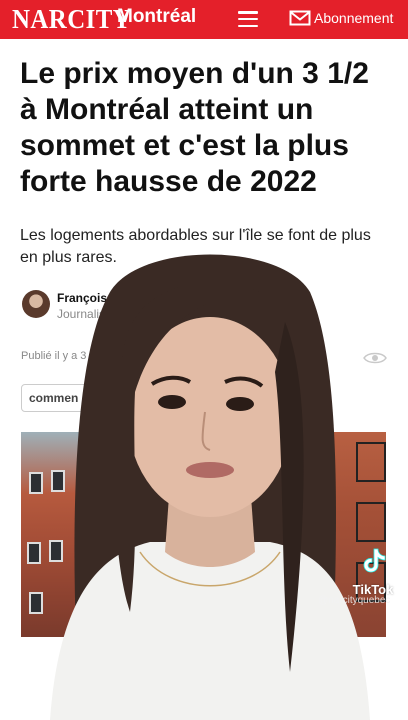  What do you see at coordinates (204, 19) in the screenshot?
I see `top-navigation-bar: NARCITY Montréal Abonnement` at bounding box center [204, 19].